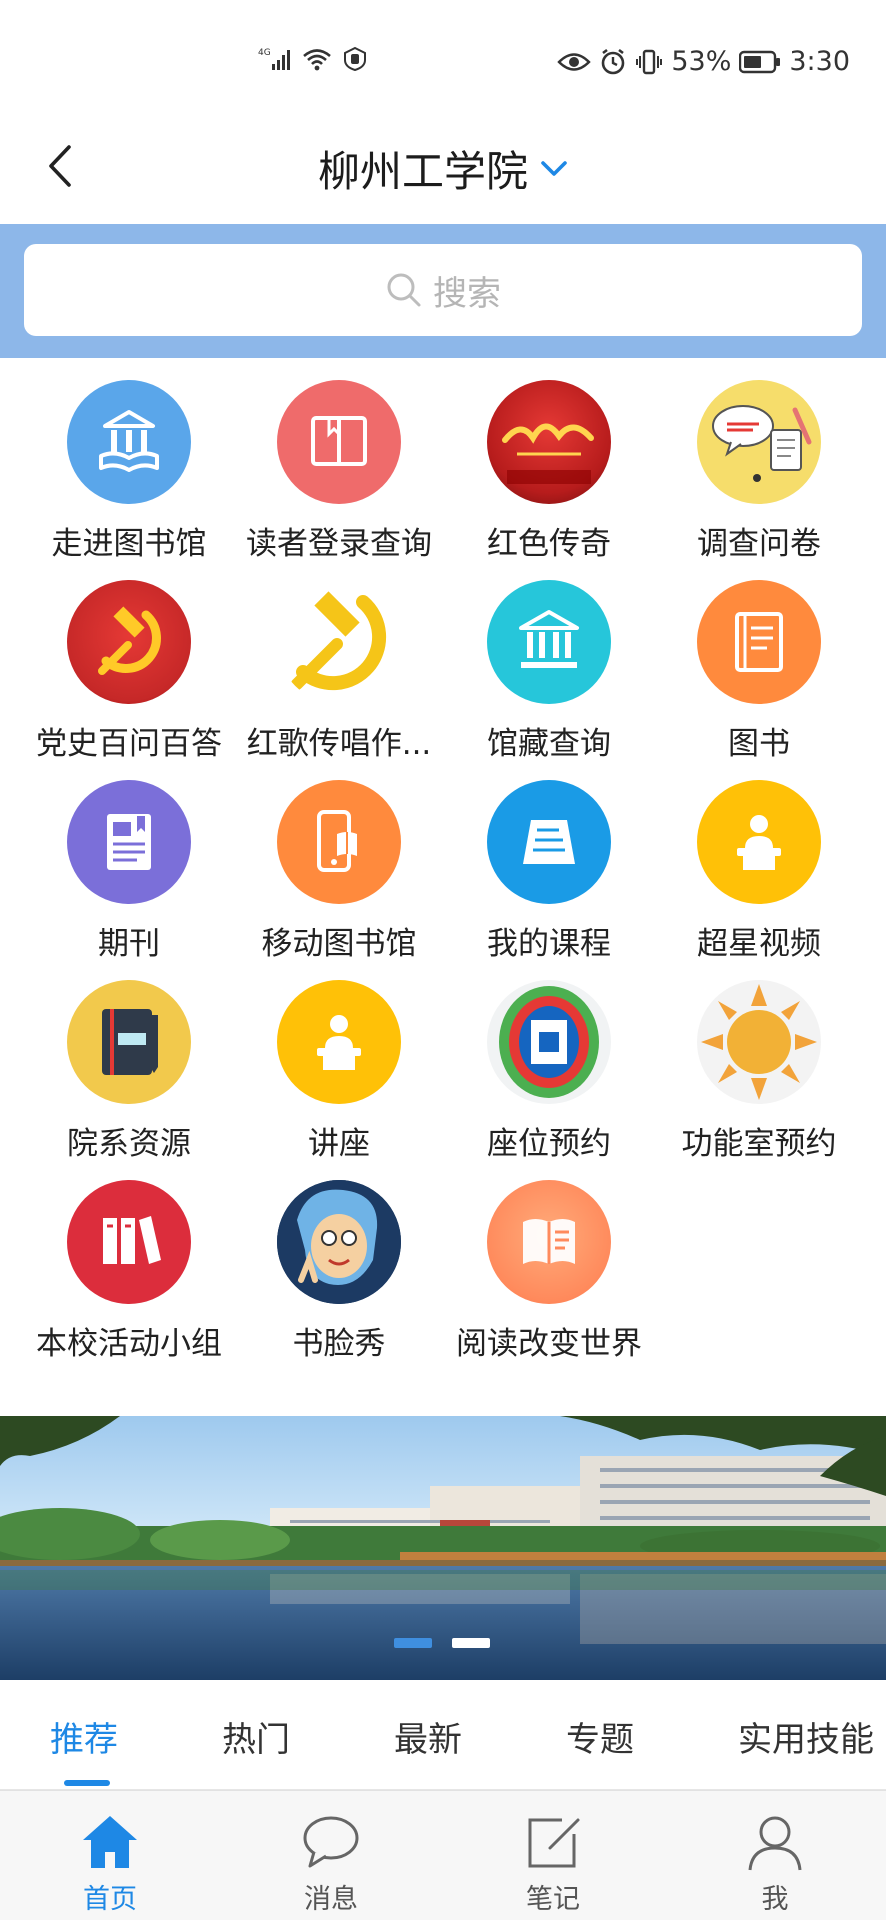  Describe the element at coordinates (759, 642) in the screenshot. I see `book-icon` at that location.